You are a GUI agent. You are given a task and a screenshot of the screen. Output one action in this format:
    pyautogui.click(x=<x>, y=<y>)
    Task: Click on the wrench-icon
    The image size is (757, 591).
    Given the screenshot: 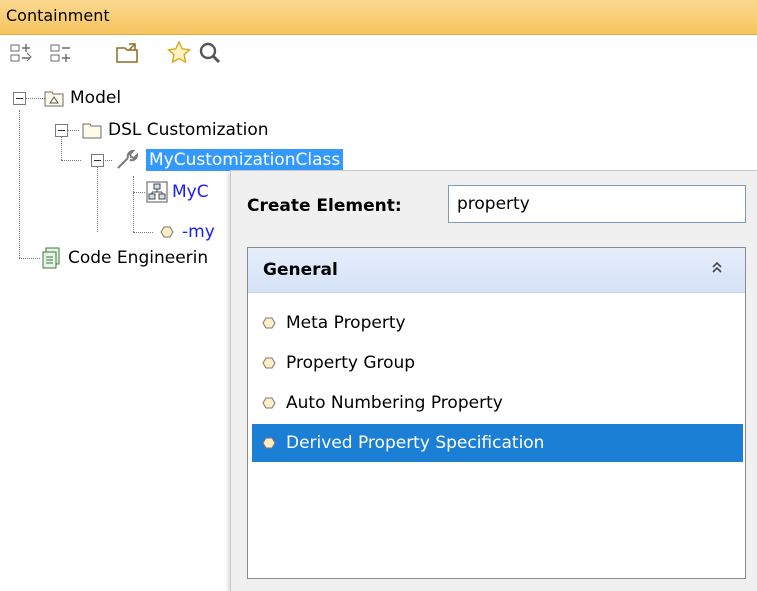 What is the action you would take?
    pyautogui.click(x=128, y=159)
    